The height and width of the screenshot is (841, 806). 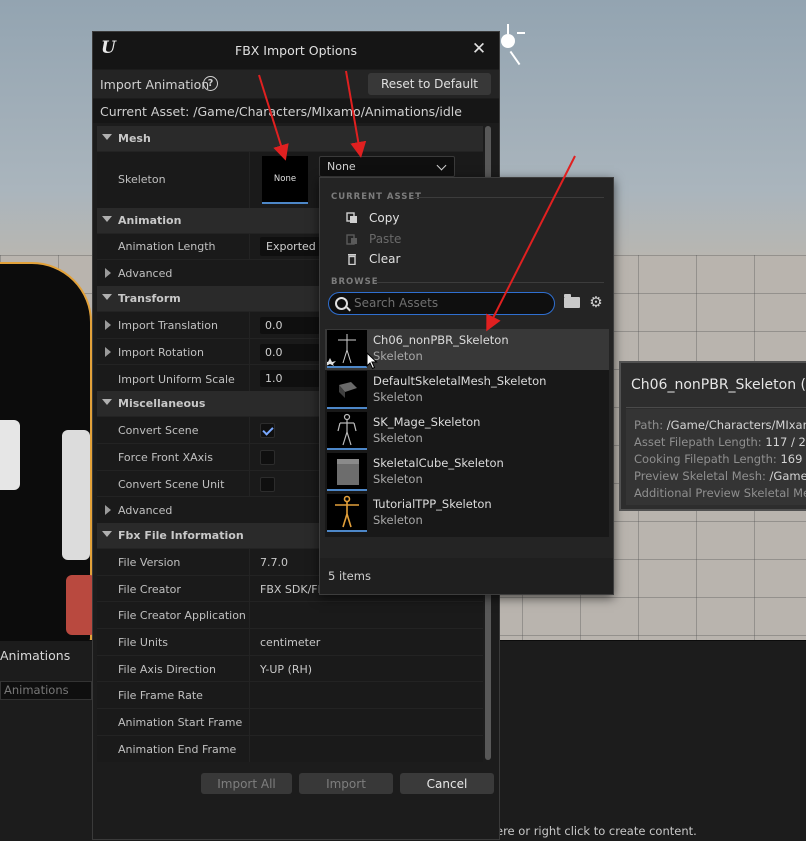 What do you see at coordinates (387, 166) in the screenshot?
I see `skeleton-combo: None` at bounding box center [387, 166].